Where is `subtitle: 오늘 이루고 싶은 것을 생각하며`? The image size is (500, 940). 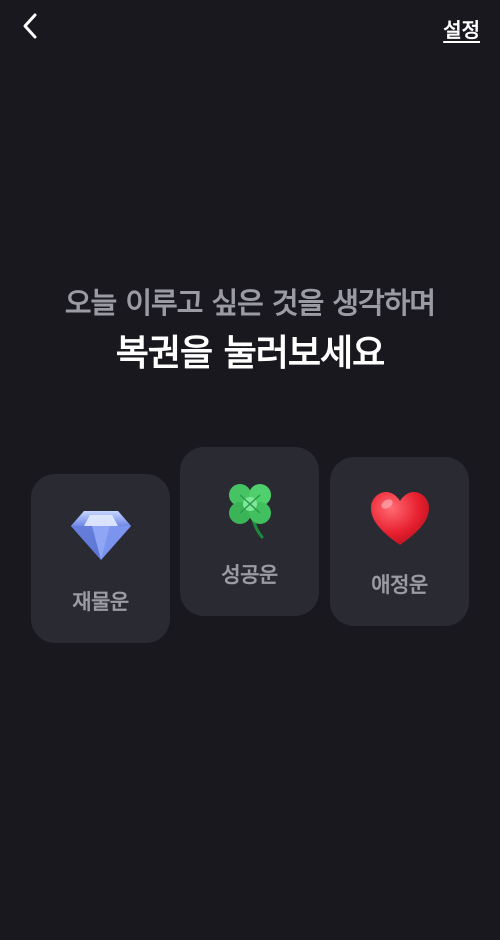
subtitle: 오늘 이루고 싶은 것을 생각하며 is located at coordinates (250, 303).